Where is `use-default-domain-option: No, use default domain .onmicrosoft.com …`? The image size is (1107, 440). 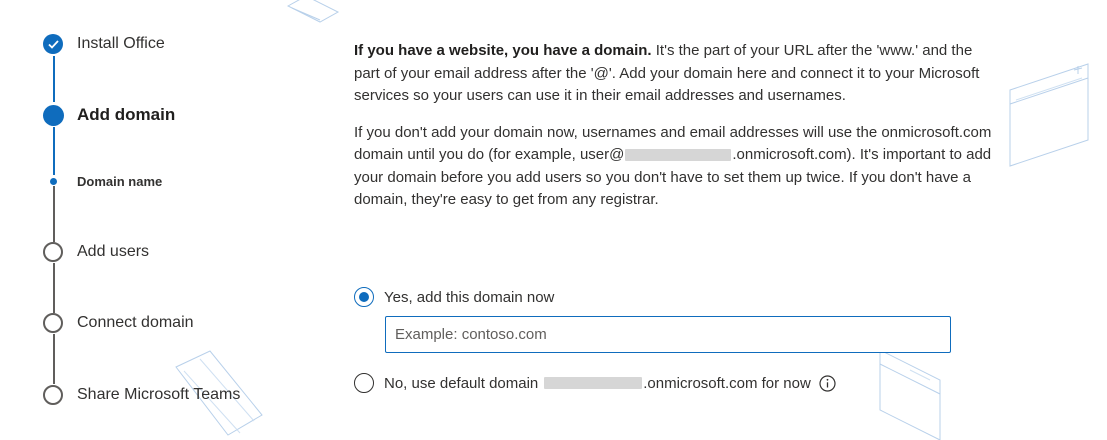
use-default-domain-option: No, use default domain .onmicrosoft.com … is located at coordinates (595, 383).